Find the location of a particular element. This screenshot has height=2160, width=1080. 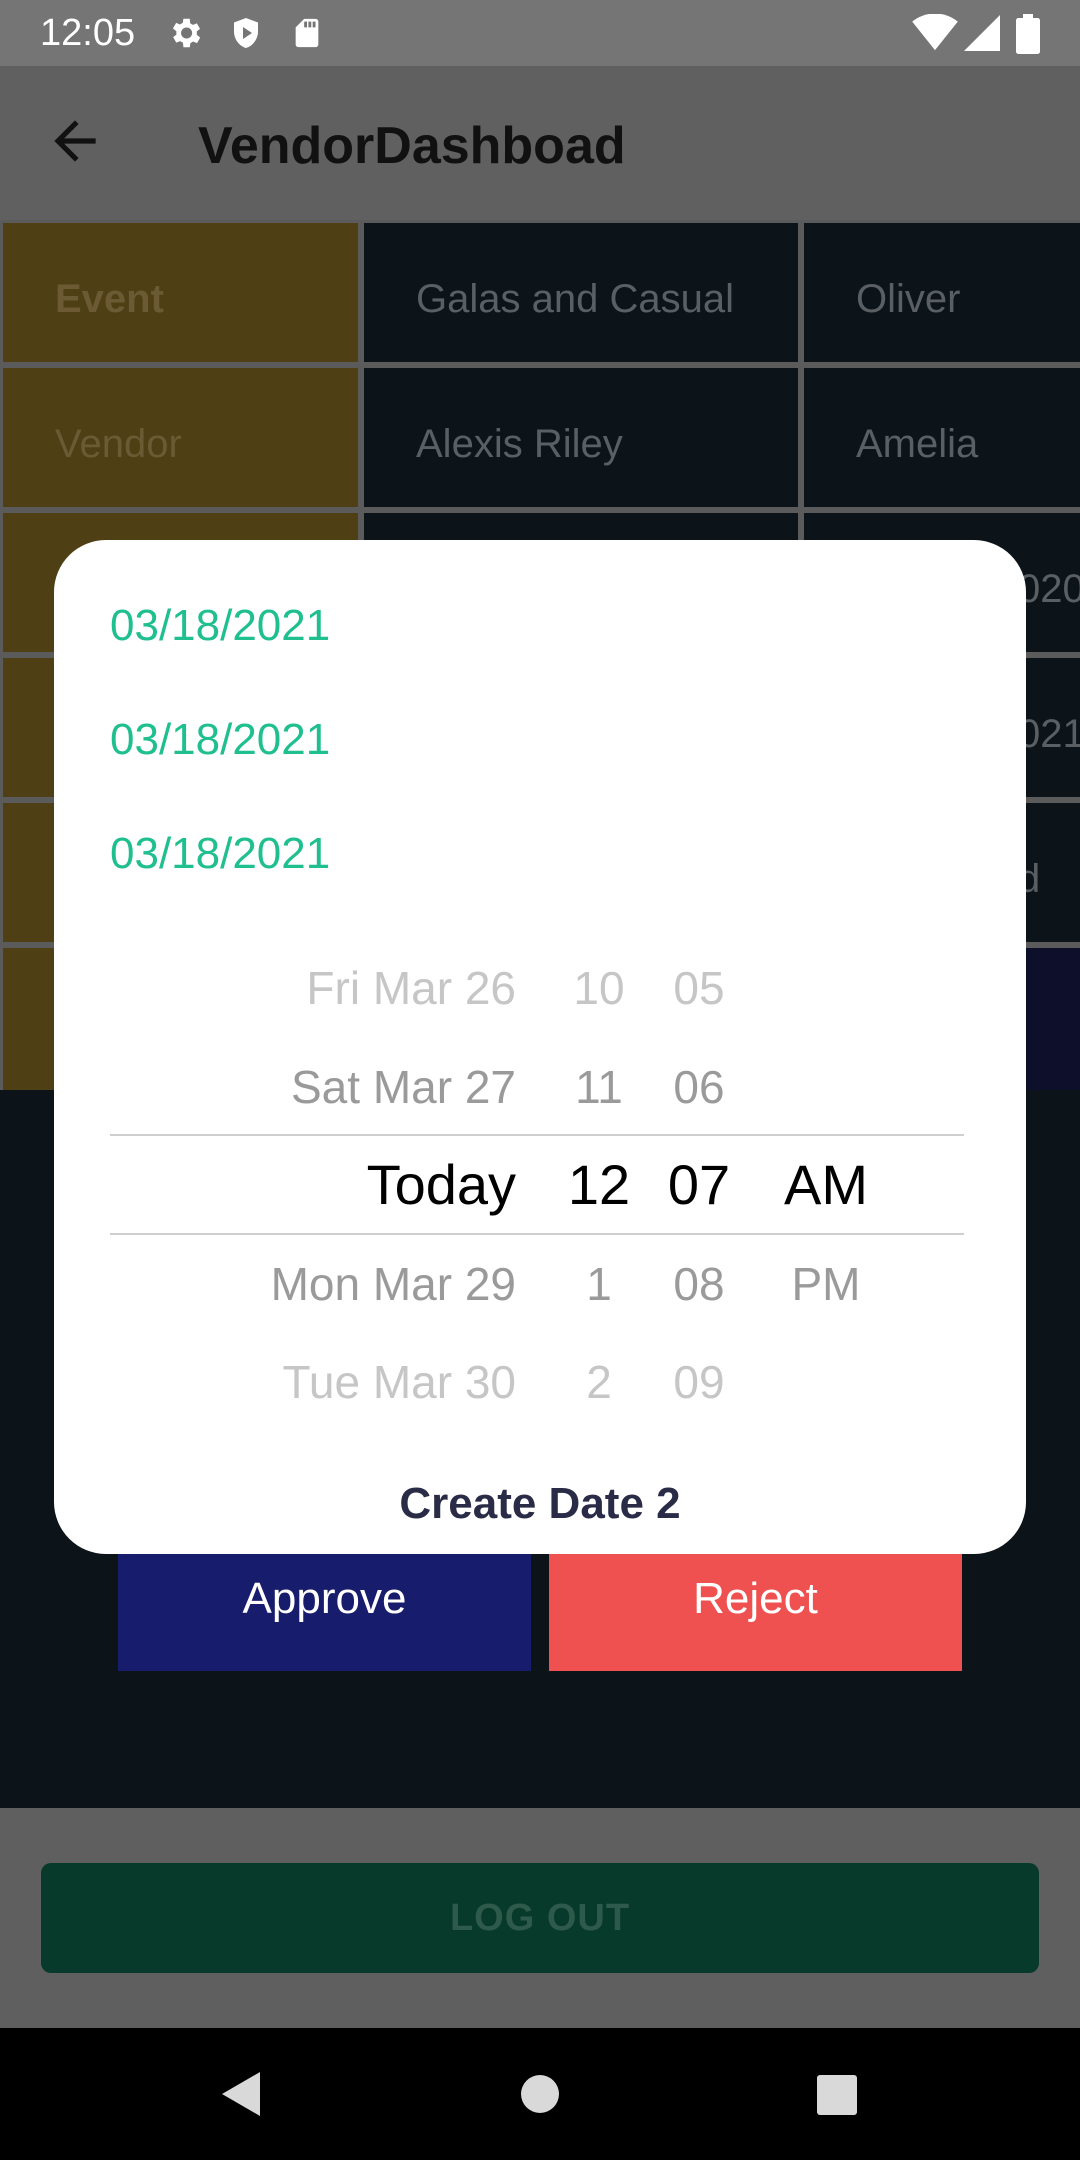

table-cell: Galas and Casual is located at coordinates (581, 292).